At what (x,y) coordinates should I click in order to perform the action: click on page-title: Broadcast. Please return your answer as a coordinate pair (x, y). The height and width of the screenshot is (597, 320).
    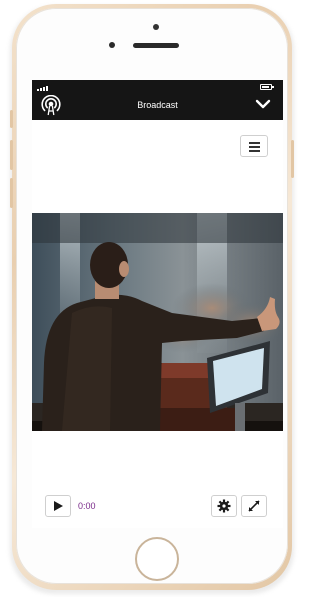
    Looking at the image, I should click on (157, 105).